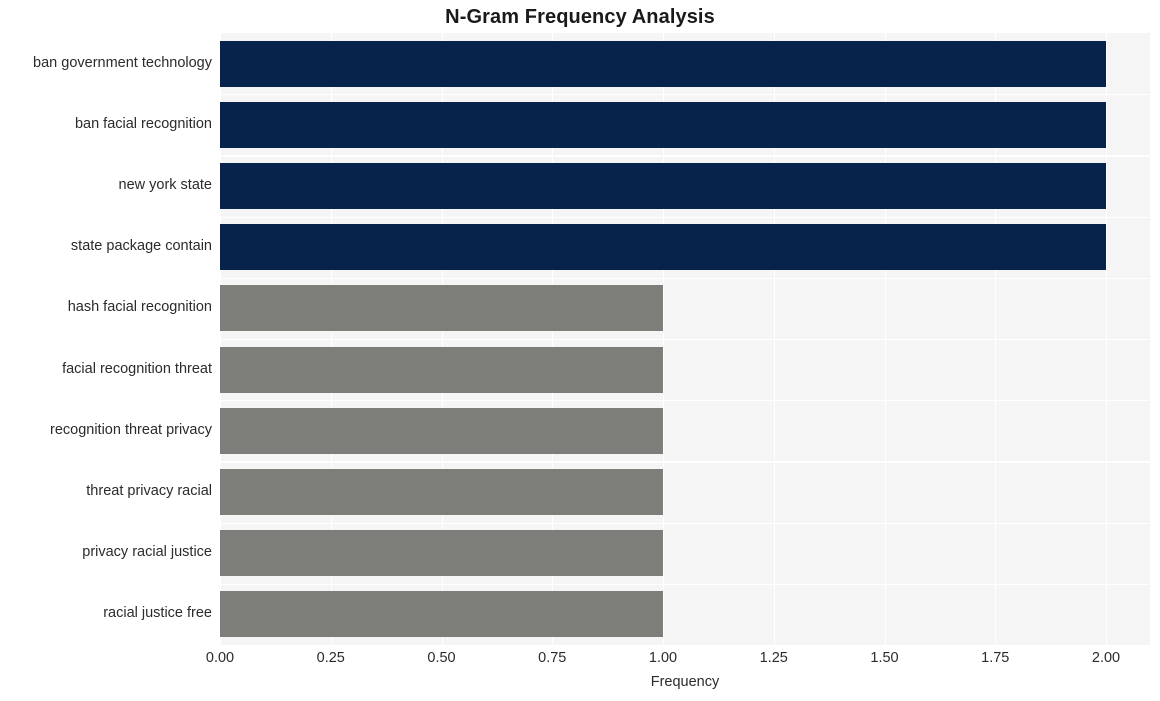  I want to click on x-axis-tick-label: 0.25, so click(330, 658).